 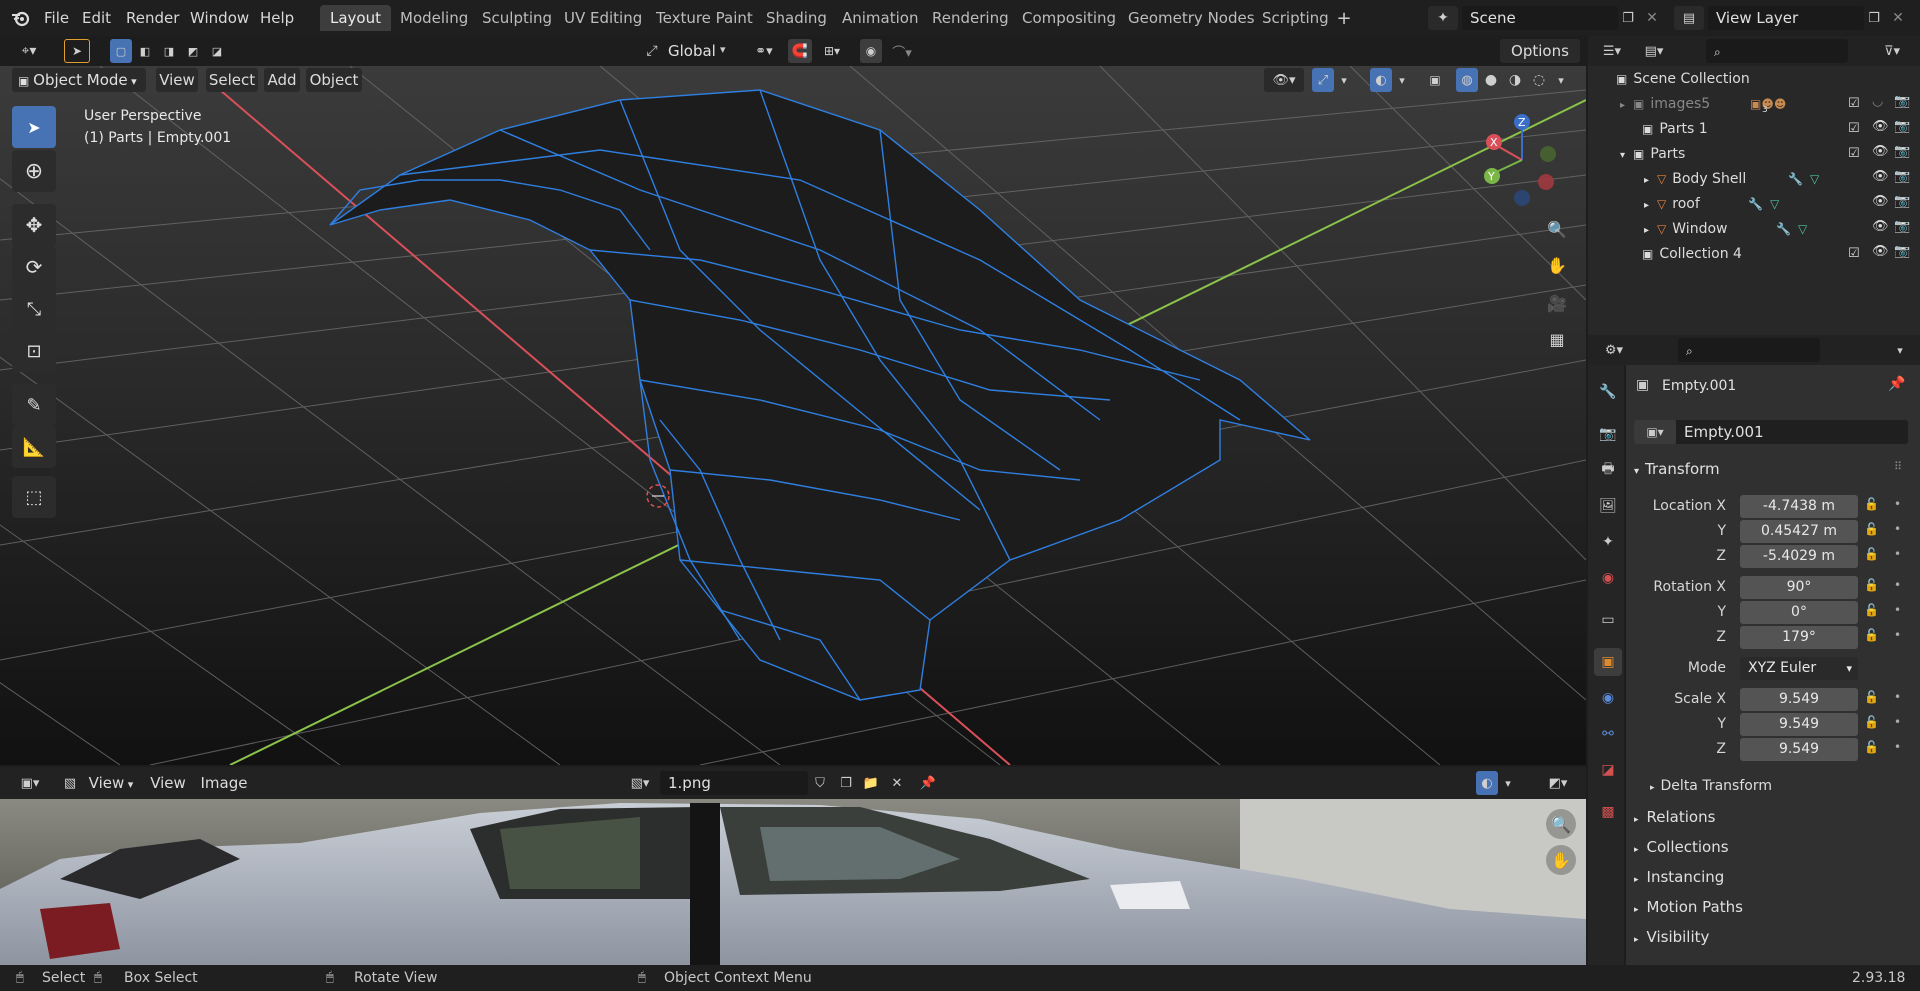 What do you see at coordinates (1671, 937) in the screenshot?
I see `visibility-panel: ▸ Visibility` at bounding box center [1671, 937].